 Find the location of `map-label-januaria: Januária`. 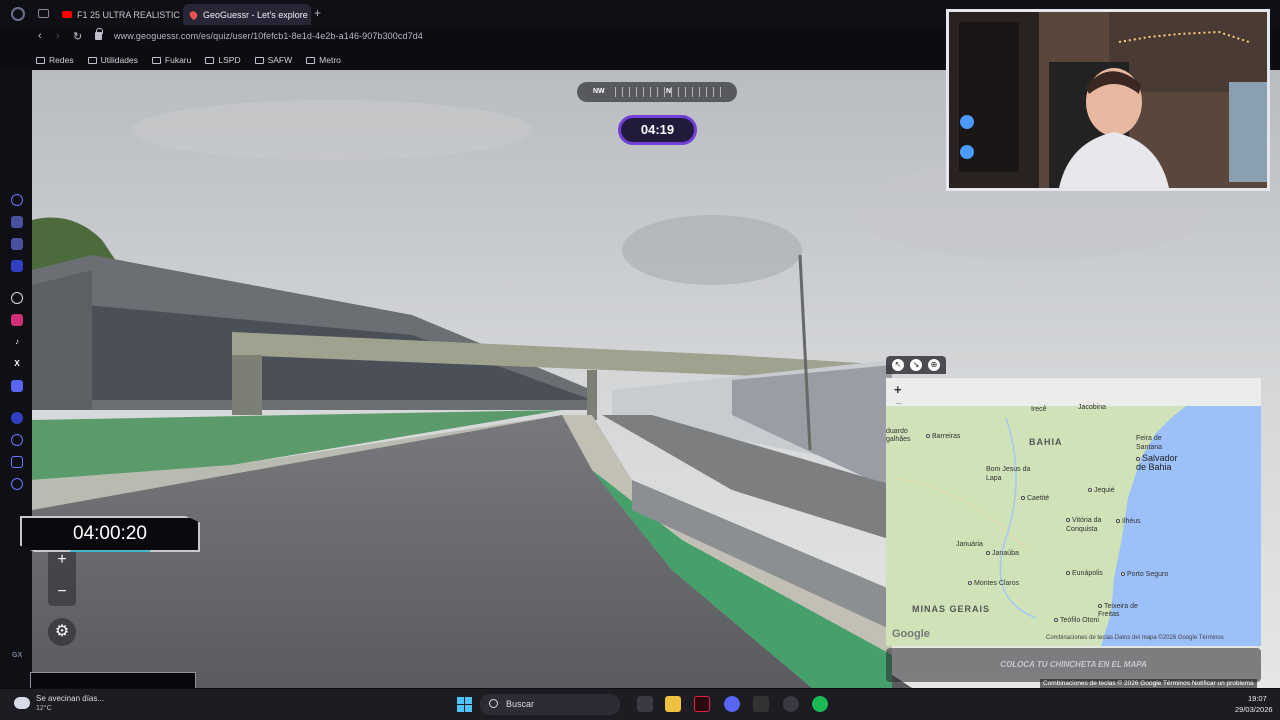

map-label-januaria: Januária is located at coordinates (969, 544).